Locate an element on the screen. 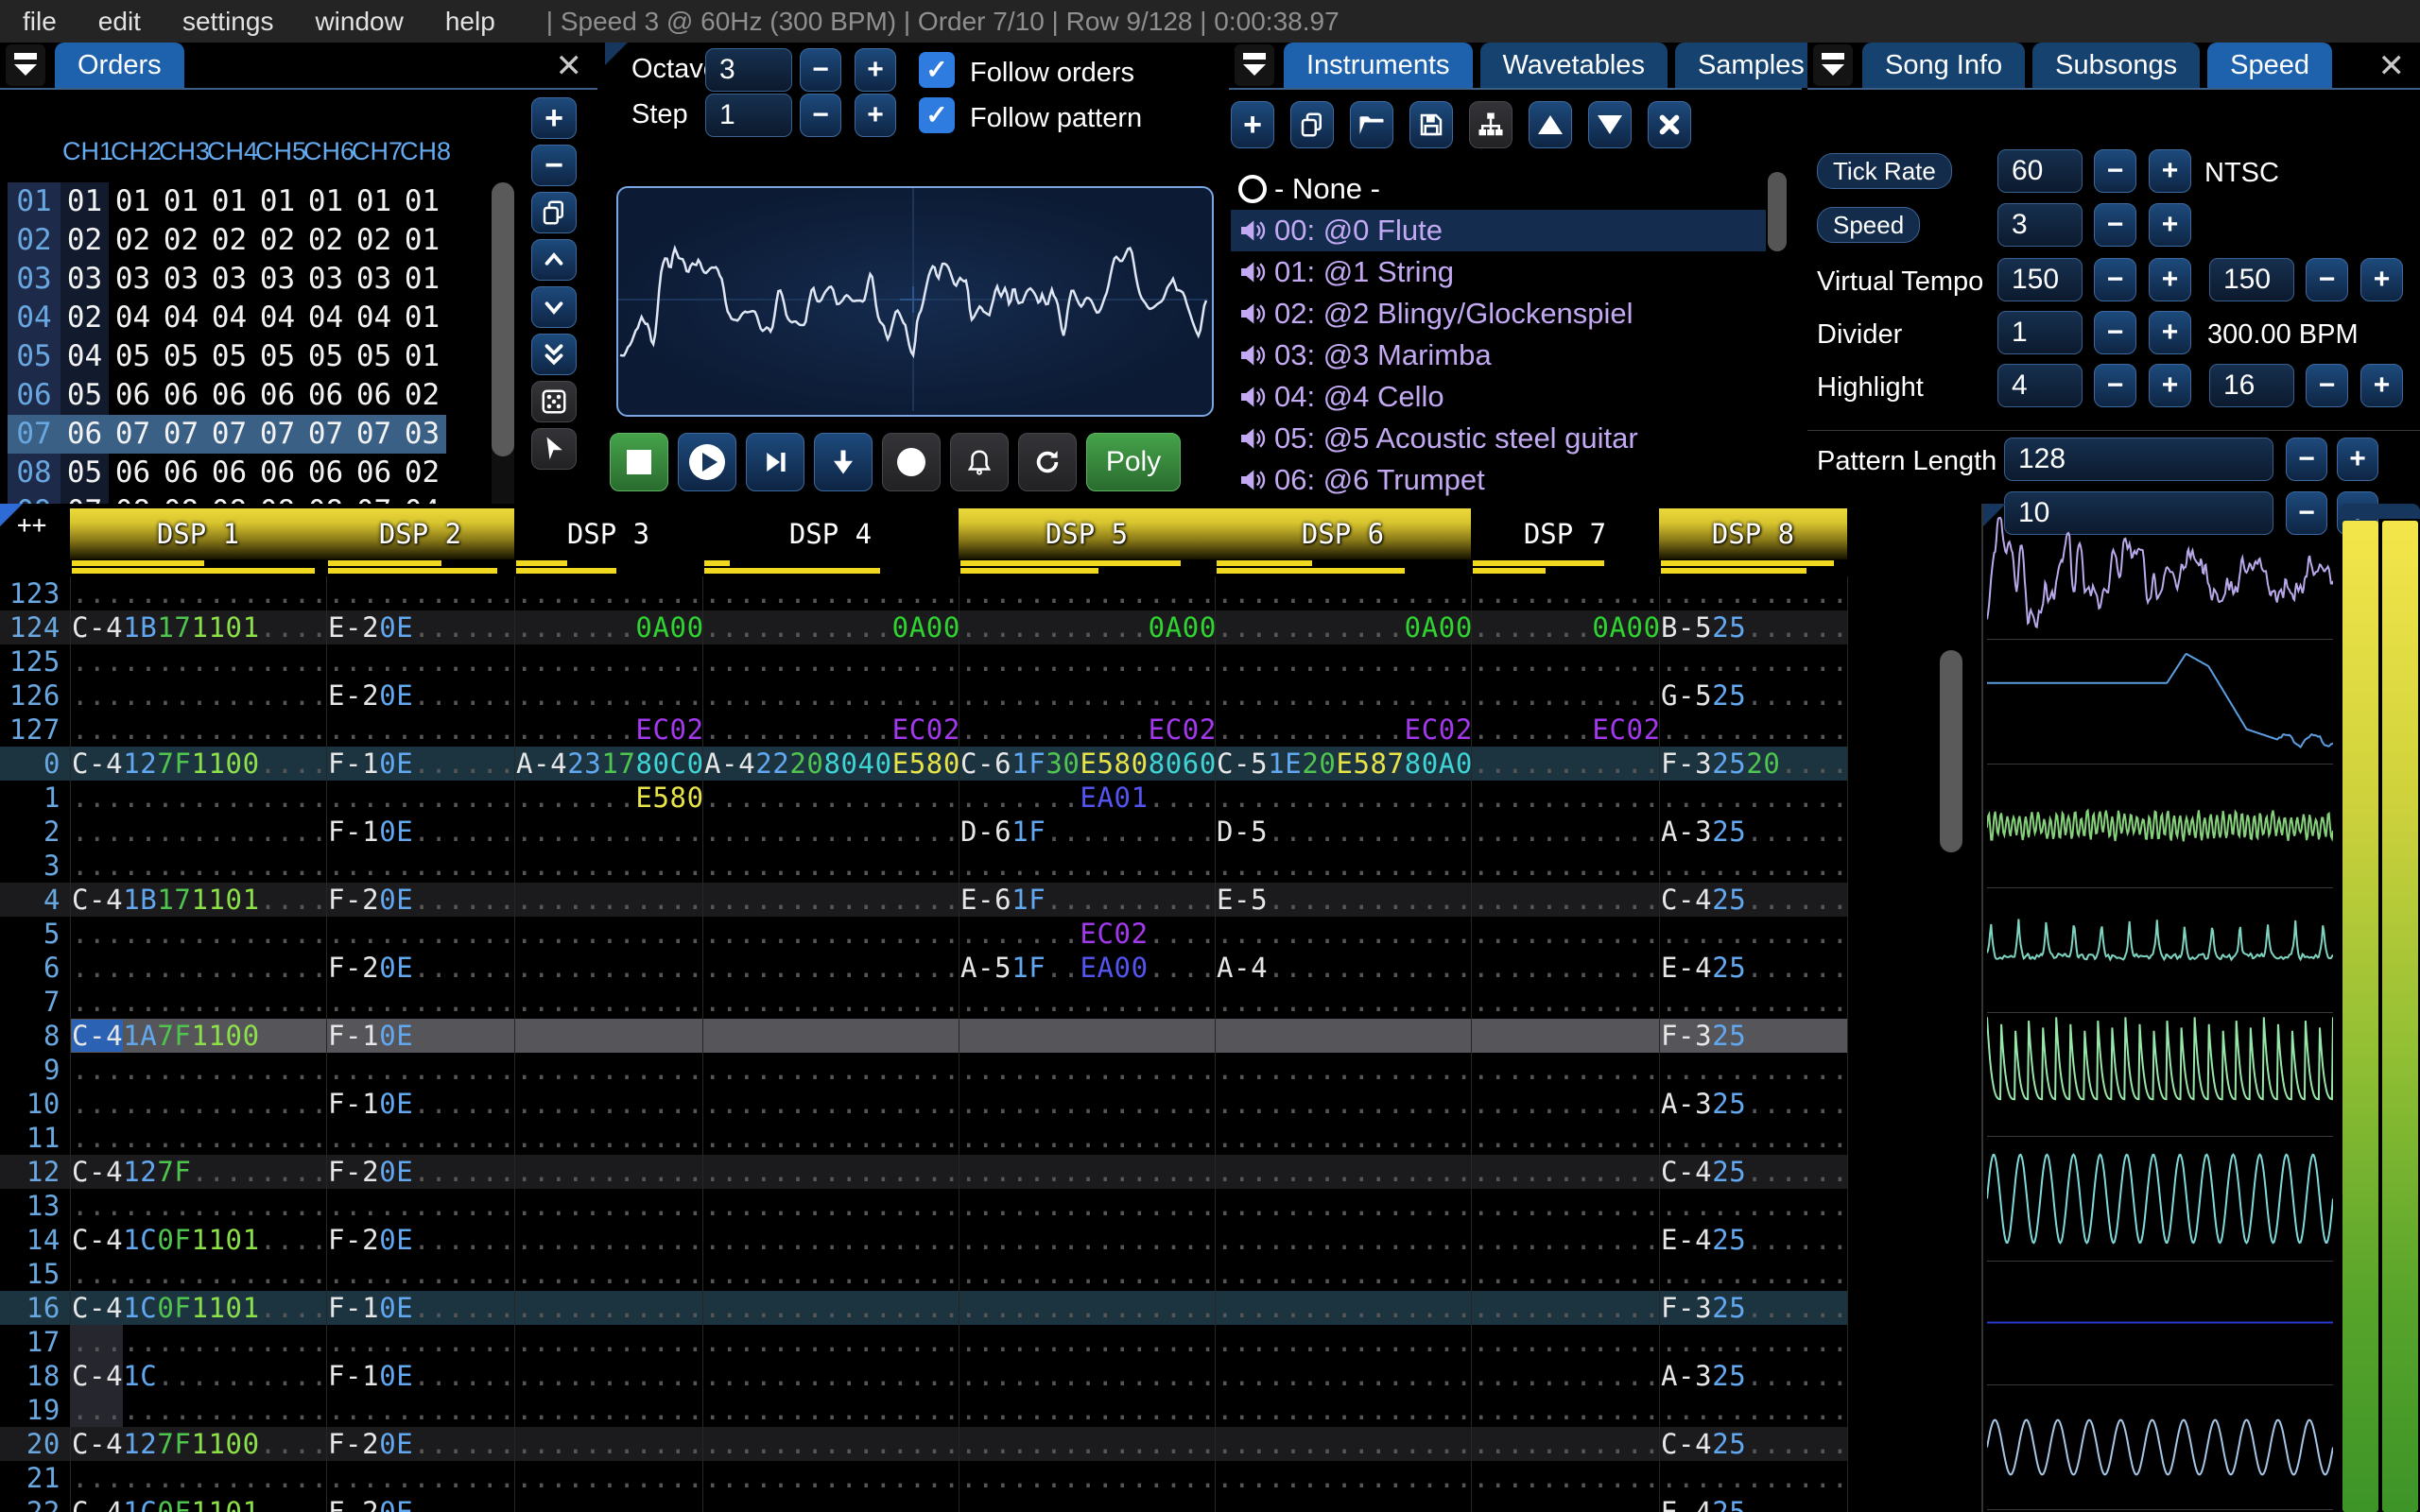 Image resolution: width=2420 pixels, height=1512 pixels. order-row: 02 02 02 02 02 02 02 02 01 is located at coordinates (228, 240).